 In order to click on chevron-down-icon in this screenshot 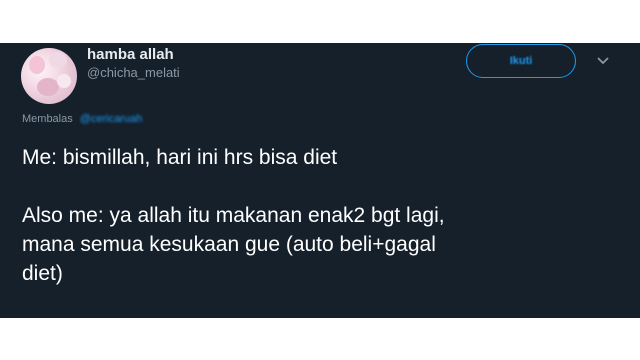, I will do `click(603, 61)`.